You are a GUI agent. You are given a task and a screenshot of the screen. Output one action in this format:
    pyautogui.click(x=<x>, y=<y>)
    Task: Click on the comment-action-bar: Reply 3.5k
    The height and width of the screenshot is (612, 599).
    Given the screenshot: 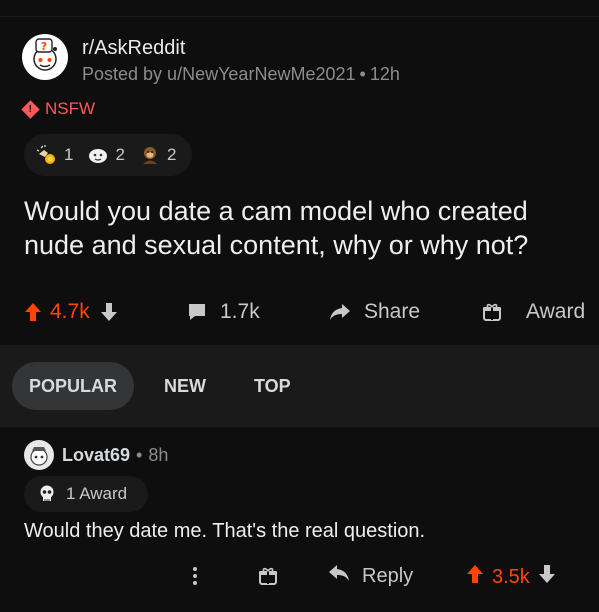 What is the action you would take?
    pyautogui.click(x=299, y=578)
    